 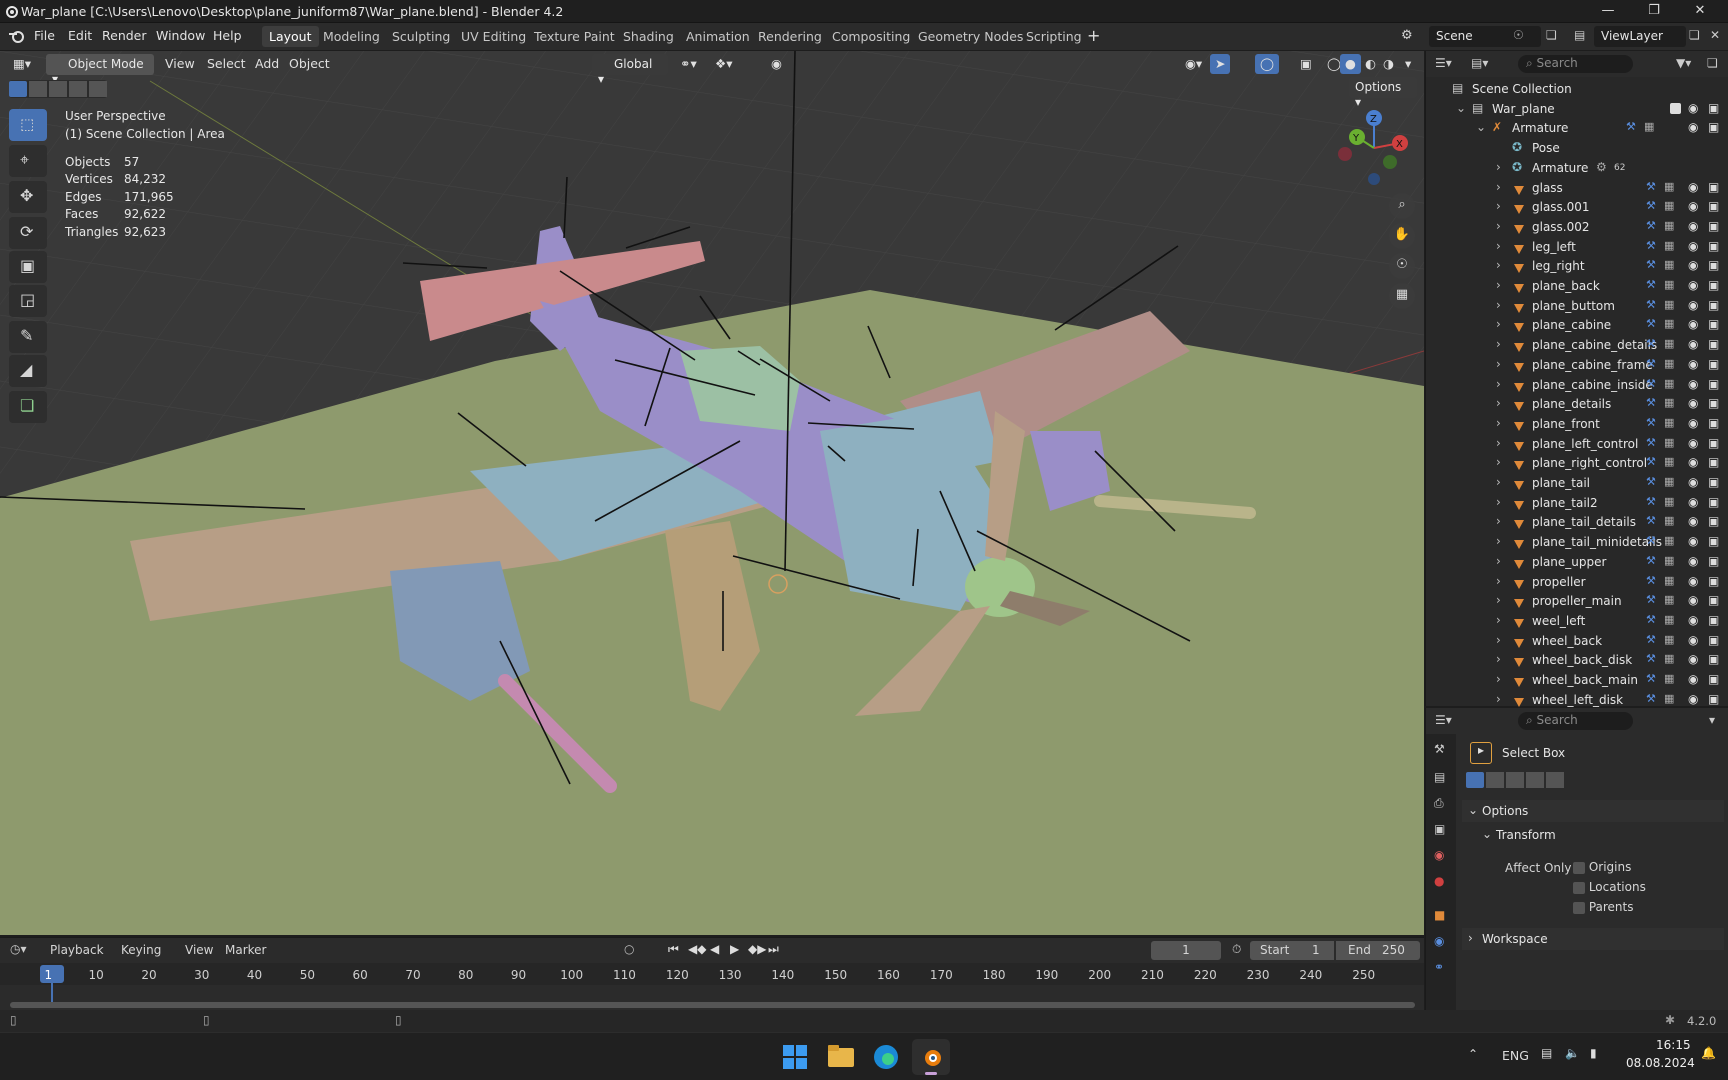 What do you see at coordinates (1577, 522) in the screenshot?
I see `outliner-item: › plane_tail_details ⚒ ▦ ◉ ▣` at bounding box center [1577, 522].